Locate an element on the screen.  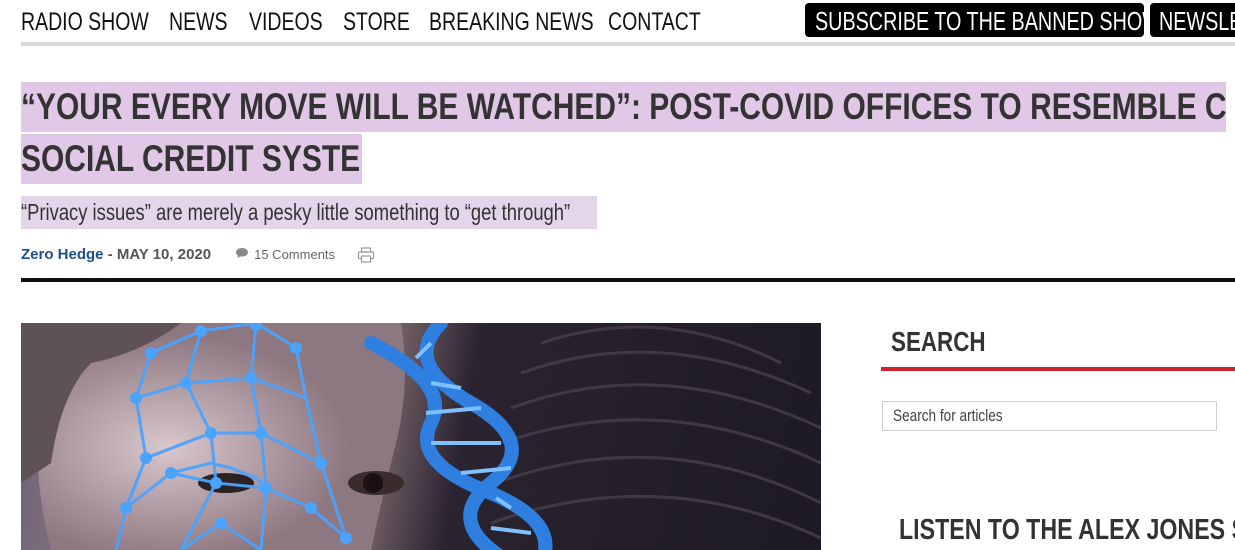
nav-divider is located at coordinates (628, 44).